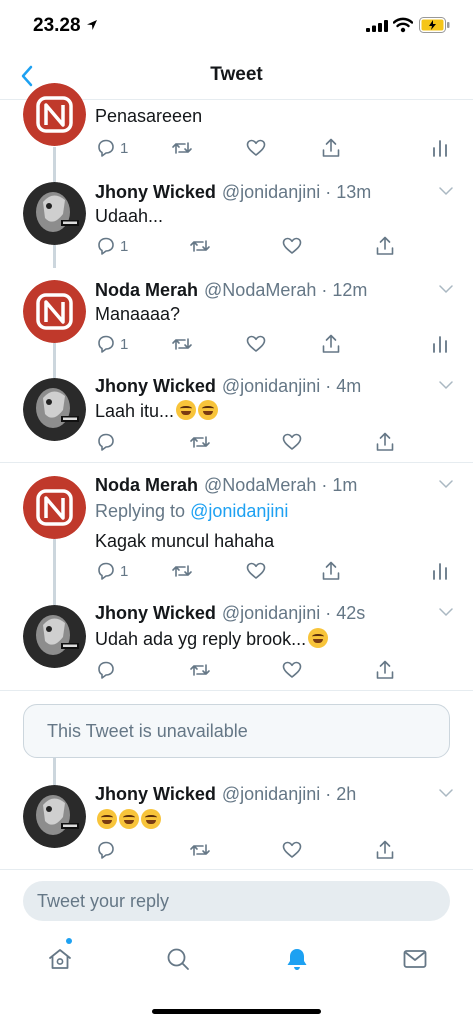 The image size is (473, 1024). Describe the element at coordinates (275, 442) in the screenshot. I see `tweet-actions` at that location.